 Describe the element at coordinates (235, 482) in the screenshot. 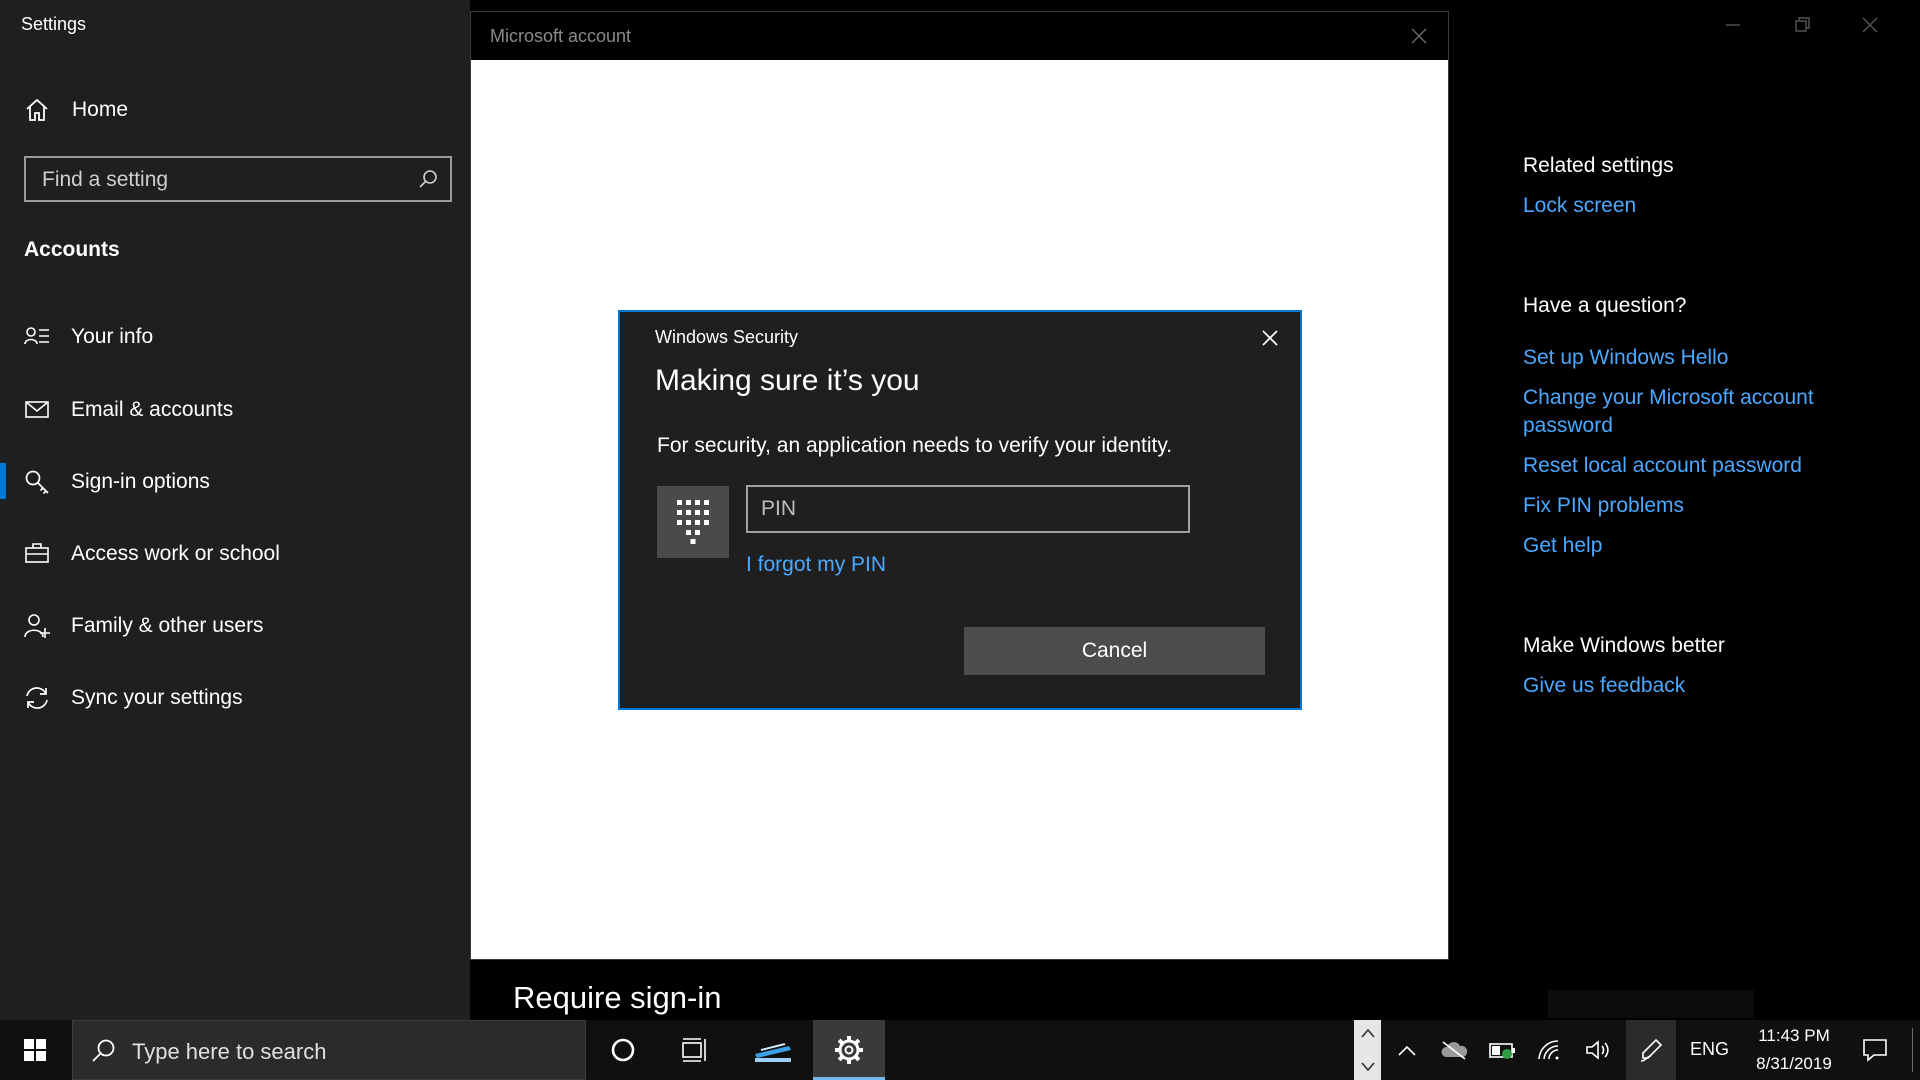

I see `sidebar-item-sign-in-options: Sign-in options` at that location.